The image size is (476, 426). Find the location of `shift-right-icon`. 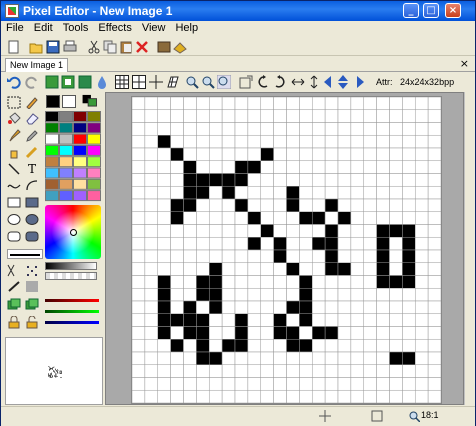

shift-right-icon is located at coordinates (358, 82).